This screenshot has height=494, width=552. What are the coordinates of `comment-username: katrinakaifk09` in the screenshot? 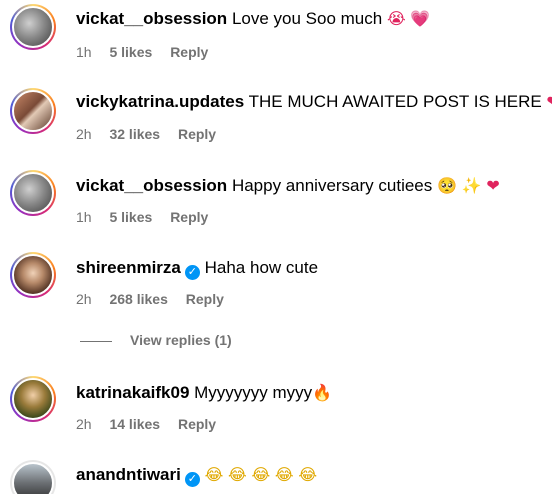 It's located at (132, 392).